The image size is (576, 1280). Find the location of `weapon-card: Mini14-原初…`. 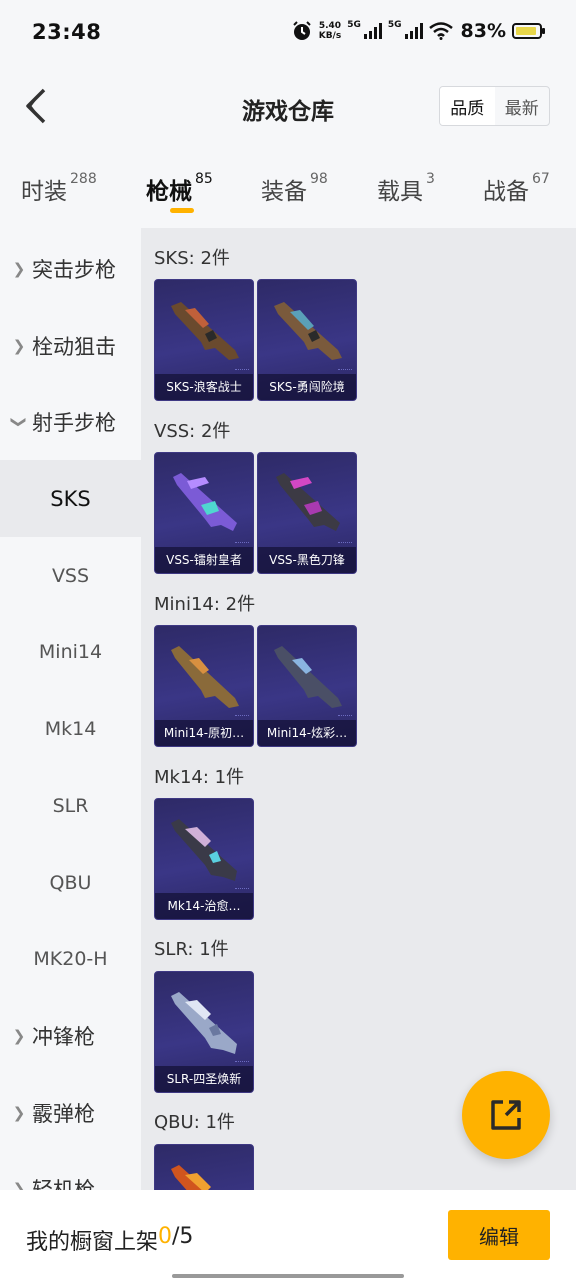

weapon-card: Mini14-原初… is located at coordinates (204, 686).